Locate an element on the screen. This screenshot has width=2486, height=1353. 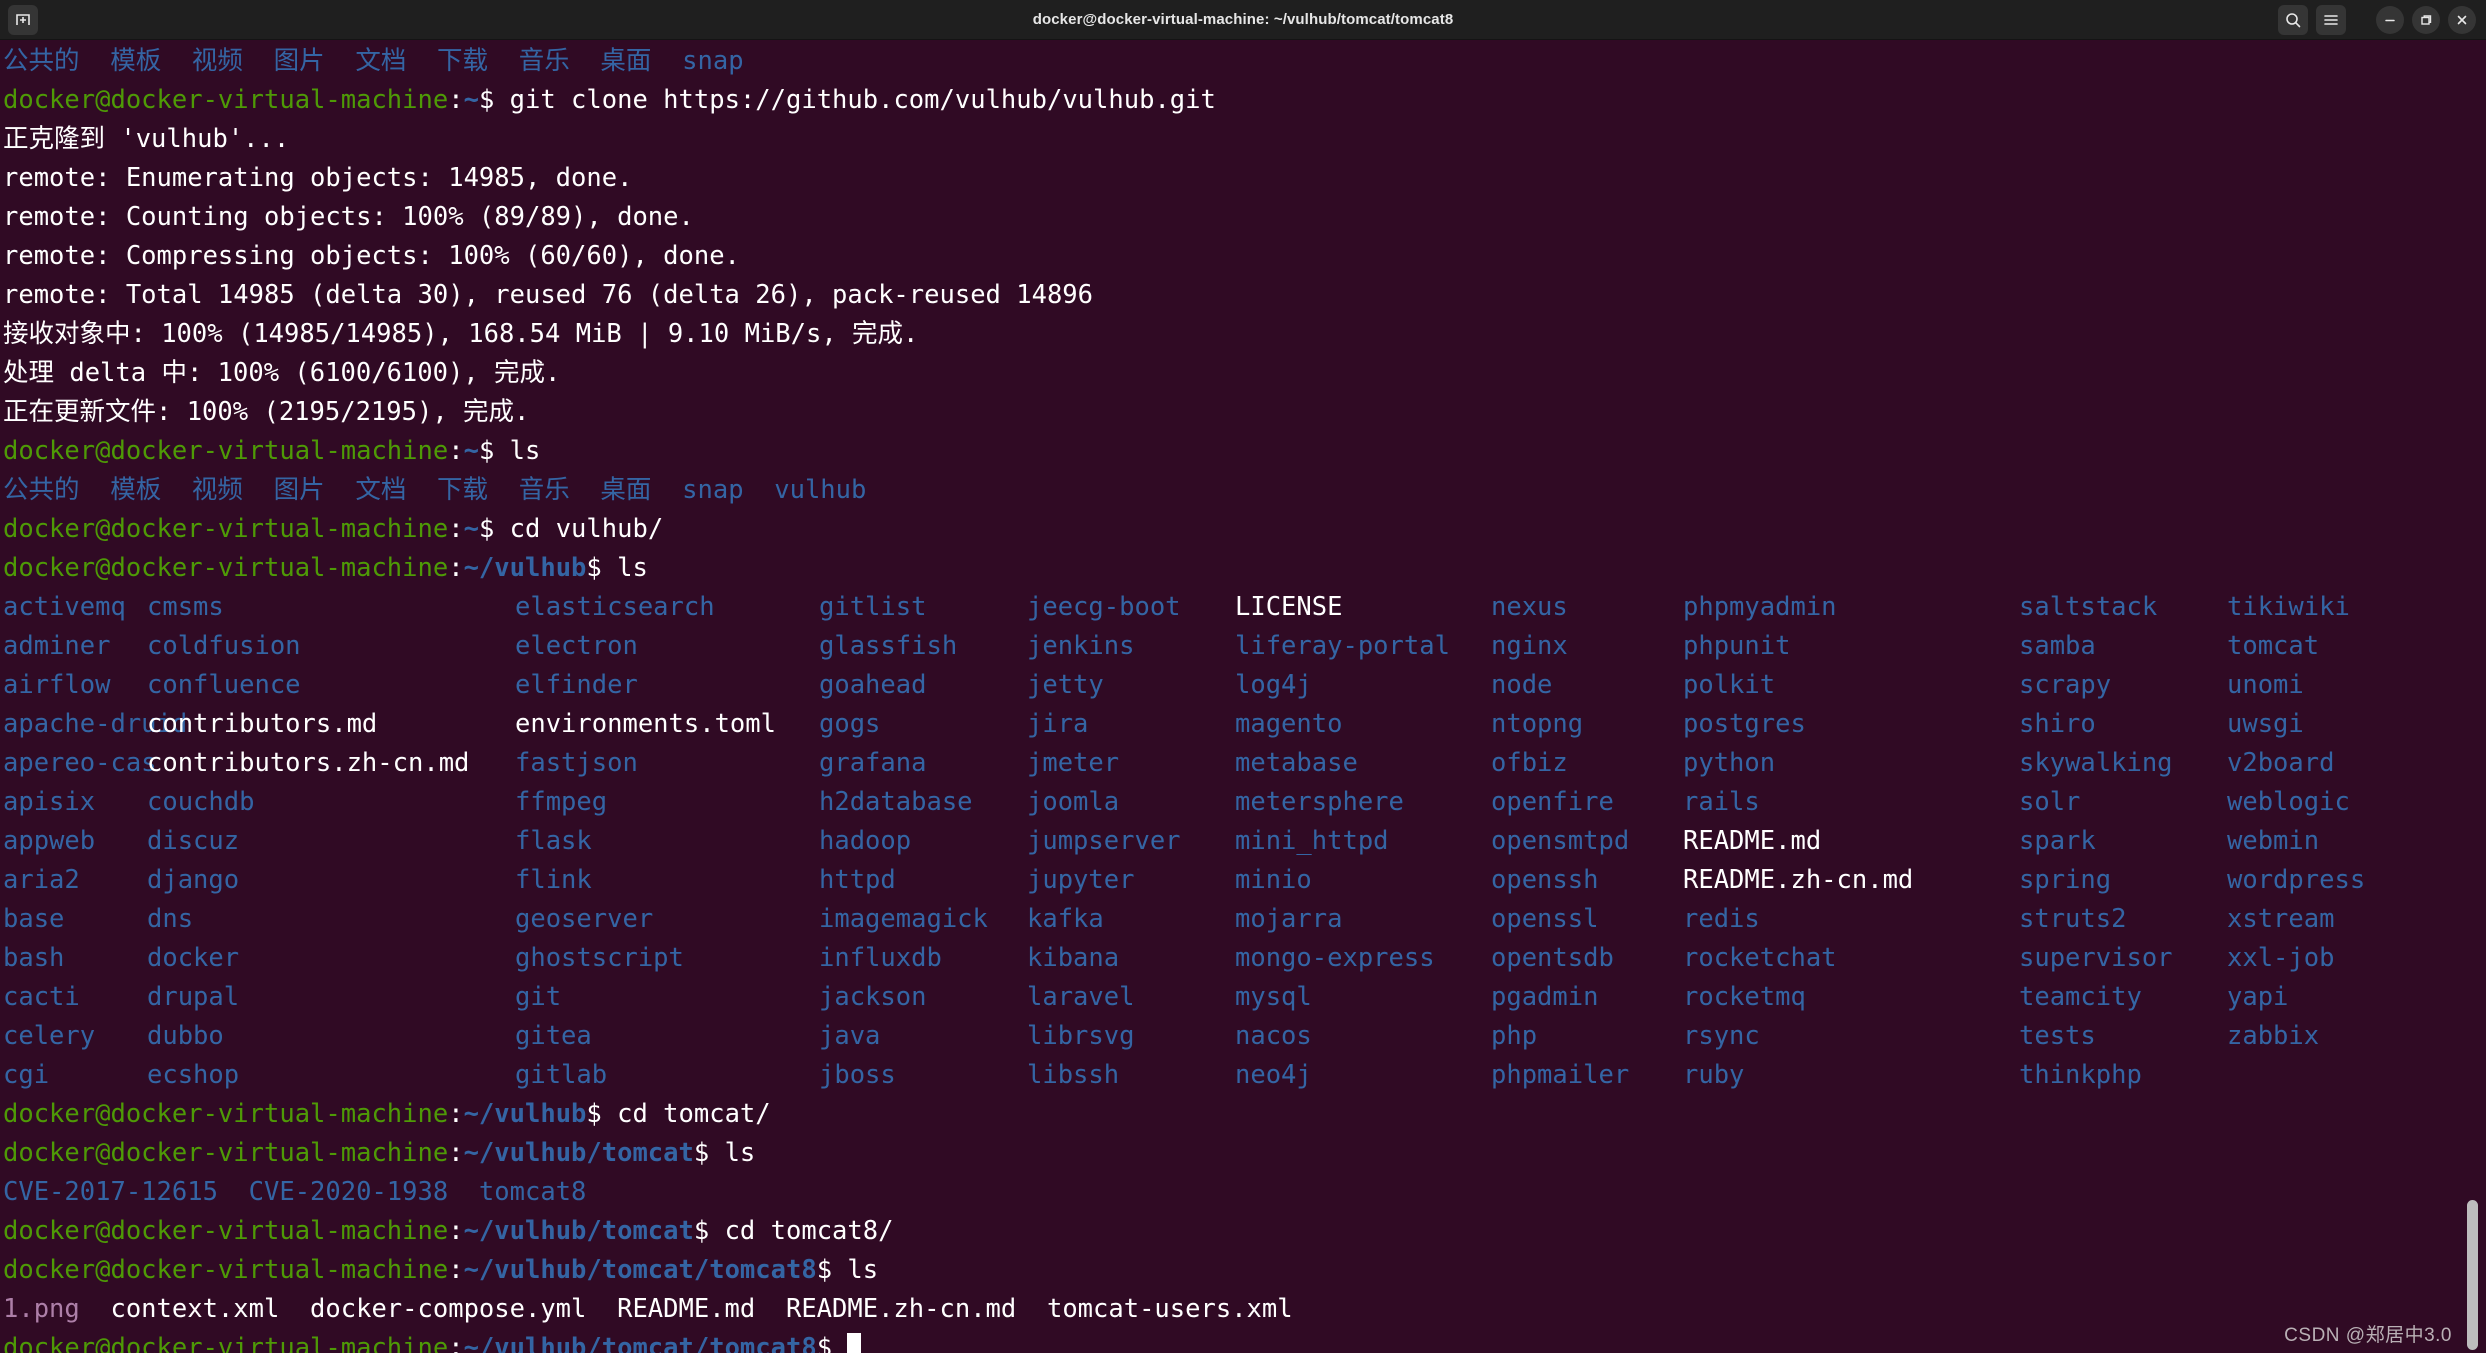
directory-entry: openssl is located at coordinates (1545, 919).